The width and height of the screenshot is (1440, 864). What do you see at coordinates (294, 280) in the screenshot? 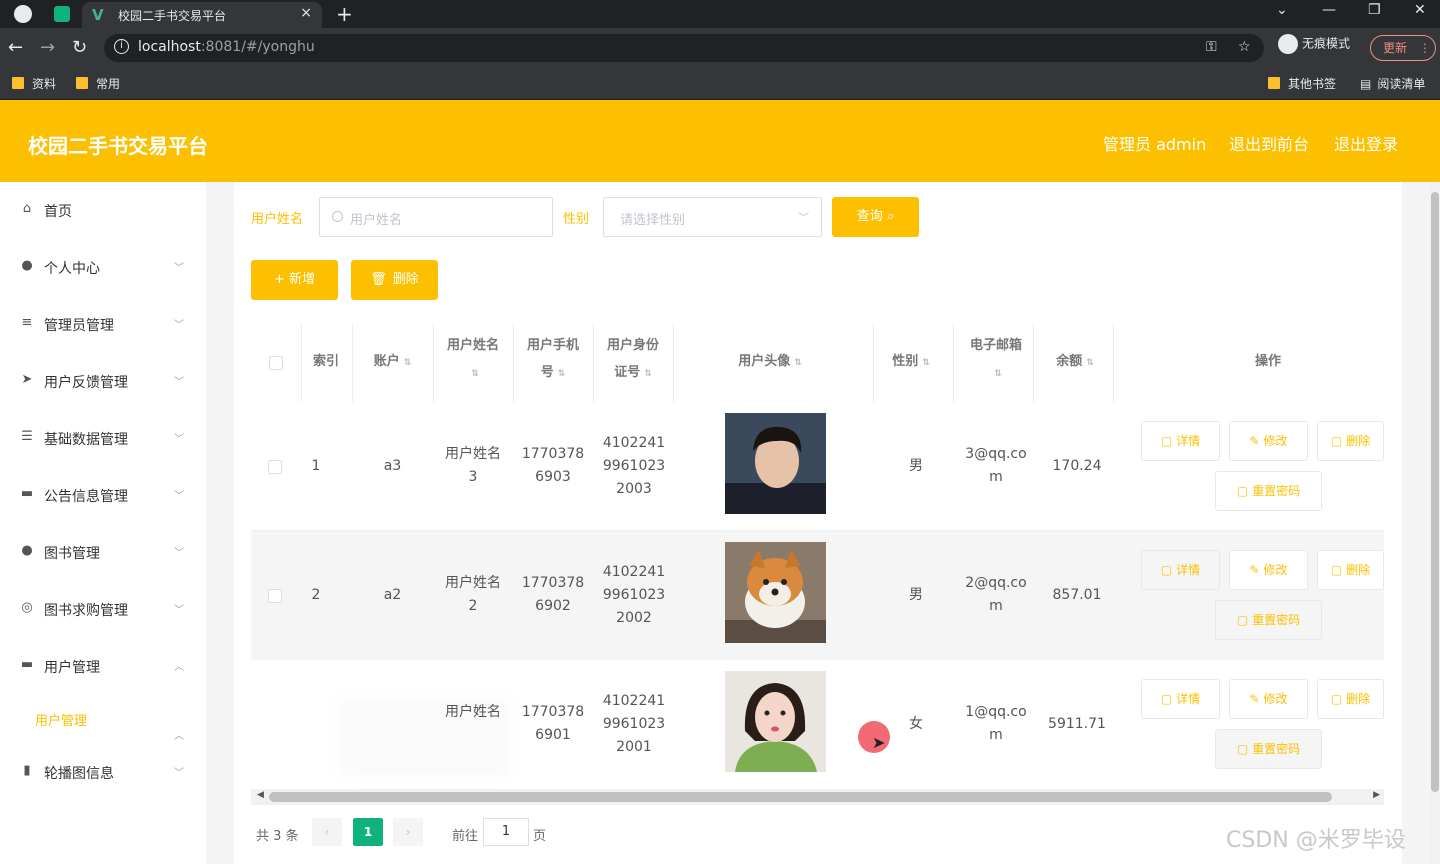
I see `add-button: + 新增` at bounding box center [294, 280].